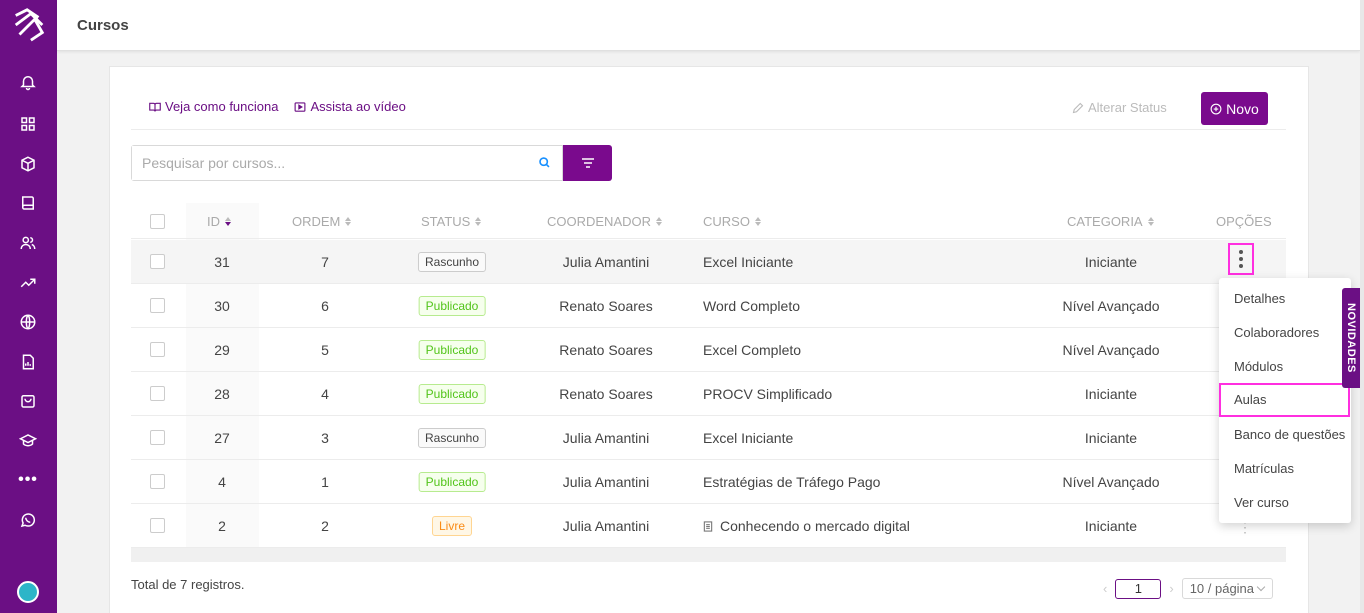 This screenshot has width=1364, height=613. I want to click on users-icon, so click(28, 243).